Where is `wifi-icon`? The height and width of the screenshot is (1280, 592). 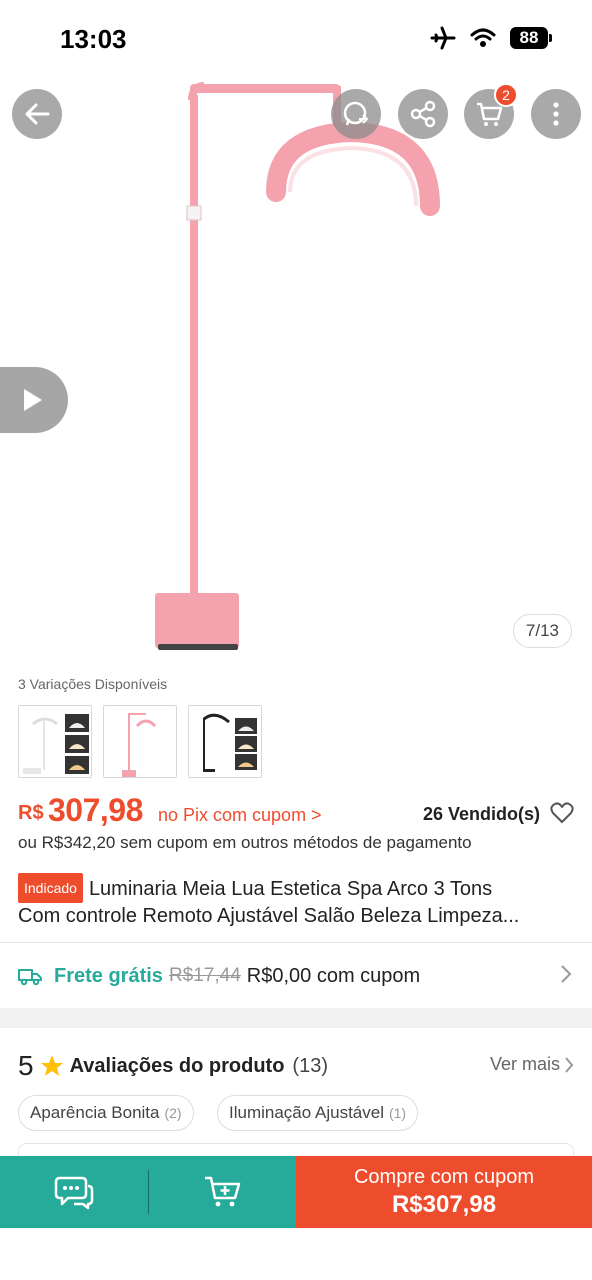 wifi-icon is located at coordinates (483, 37).